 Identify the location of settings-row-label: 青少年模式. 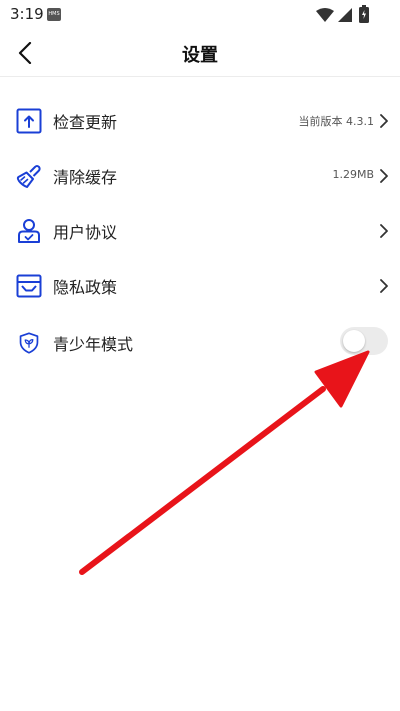
(93, 344).